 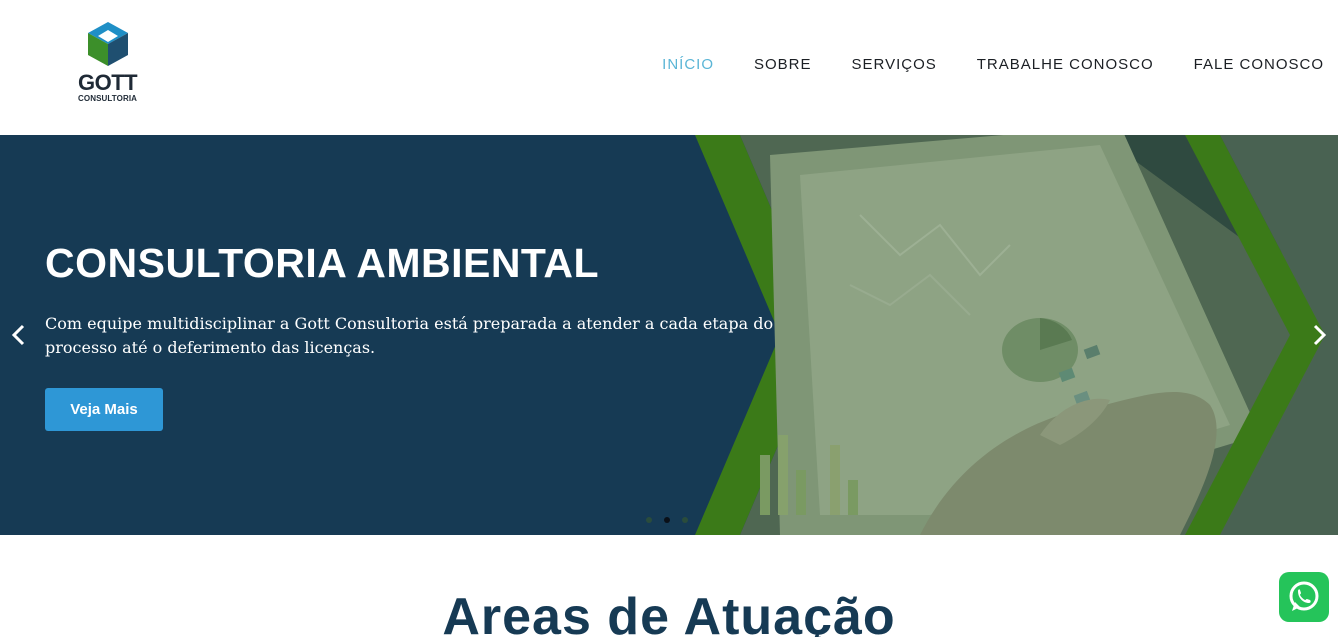 I want to click on veja-mais-button: Veja Mais, so click(x=104, y=409).